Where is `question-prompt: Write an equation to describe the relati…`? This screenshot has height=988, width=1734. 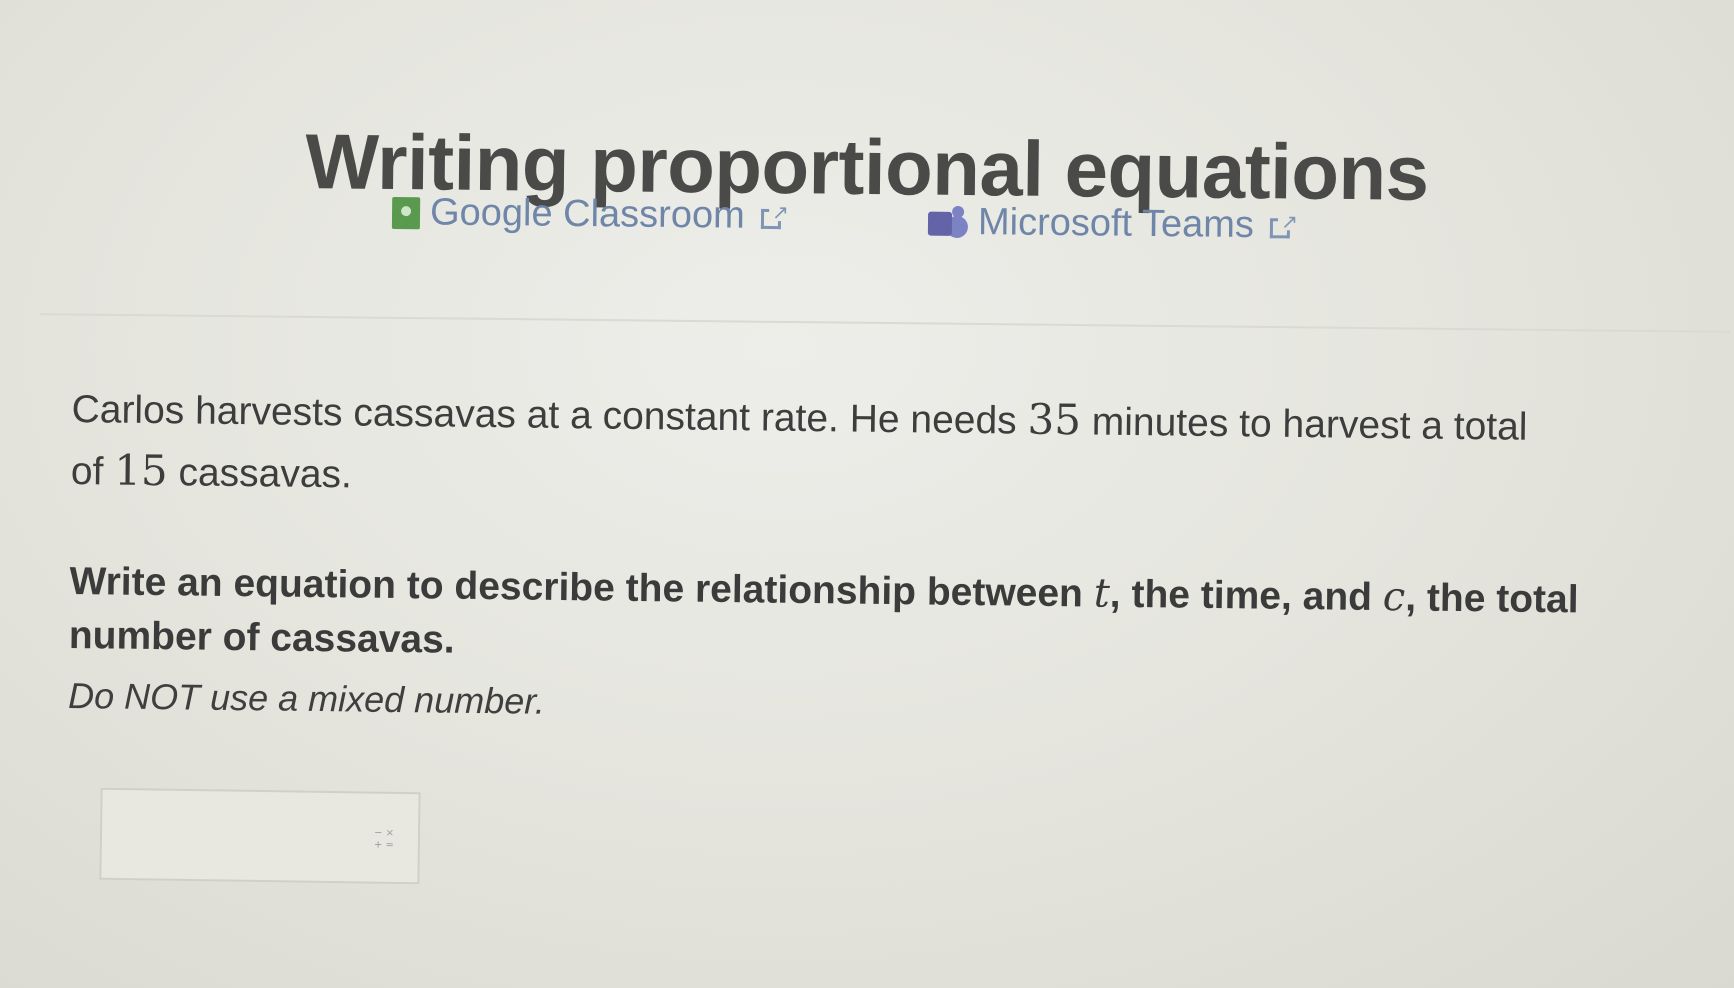
question-prompt: Write an equation to describe the relati… is located at coordinates (849, 618).